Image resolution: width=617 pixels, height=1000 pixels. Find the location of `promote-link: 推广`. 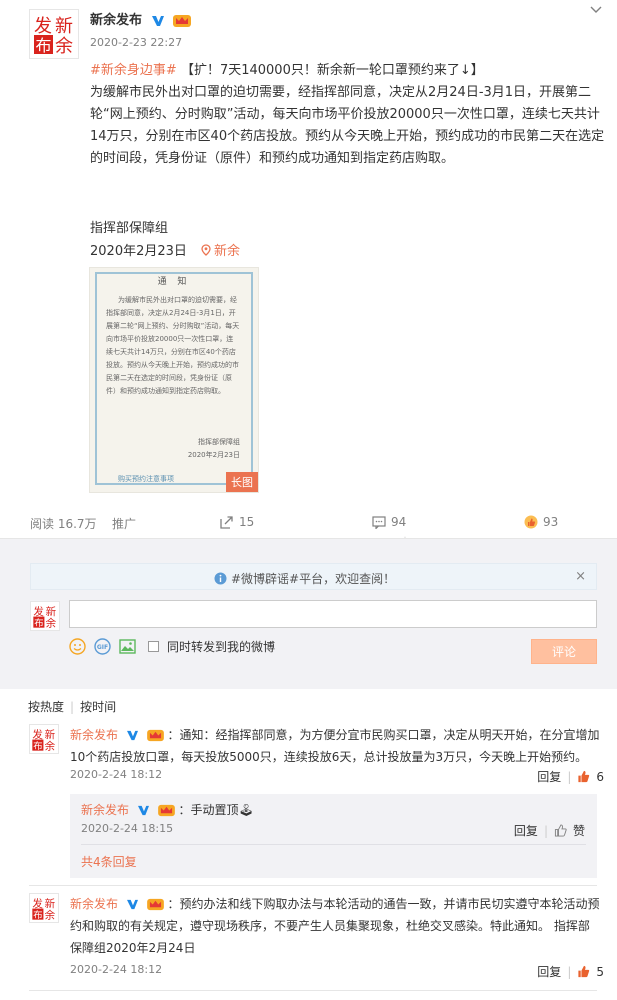

promote-link: 推广 is located at coordinates (124, 523).